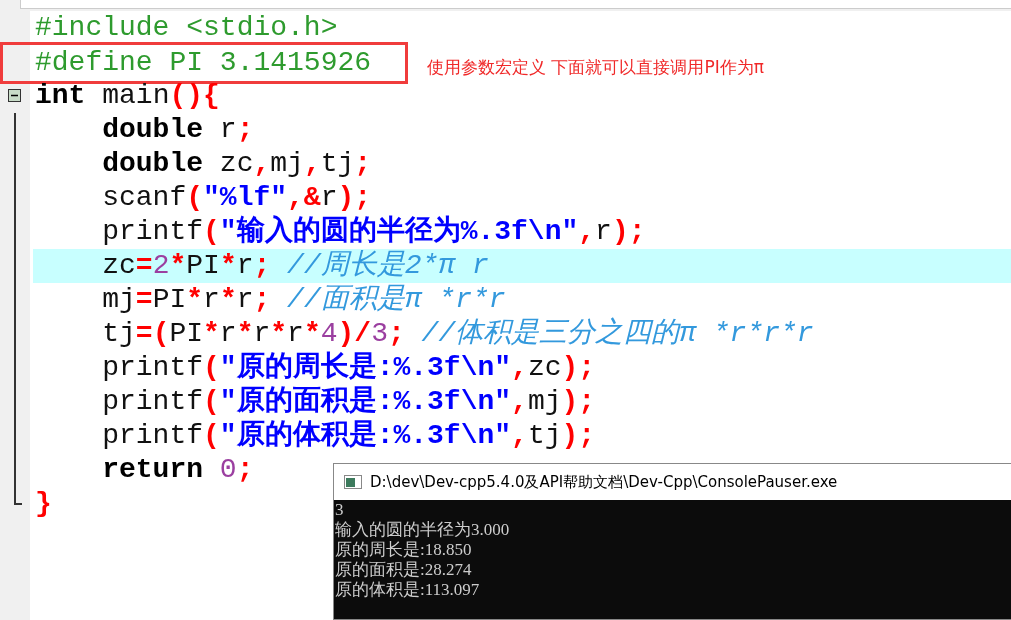 Image resolution: width=1011 pixels, height=620 pixels. I want to click on annotation-text: 使用参数宏定义 下面就可以直接调用PI作为π, so click(595, 67).